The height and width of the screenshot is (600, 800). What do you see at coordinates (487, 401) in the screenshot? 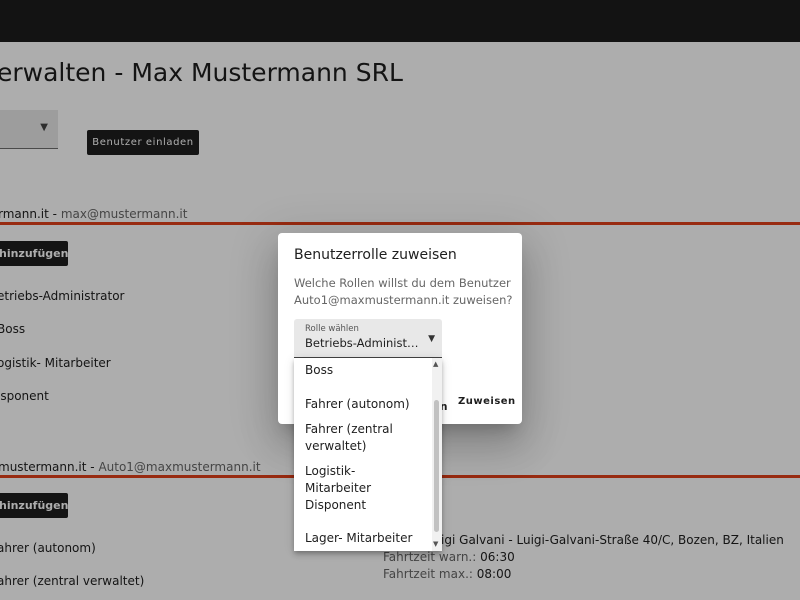
I see `assign-button: Zuweisen` at bounding box center [487, 401].